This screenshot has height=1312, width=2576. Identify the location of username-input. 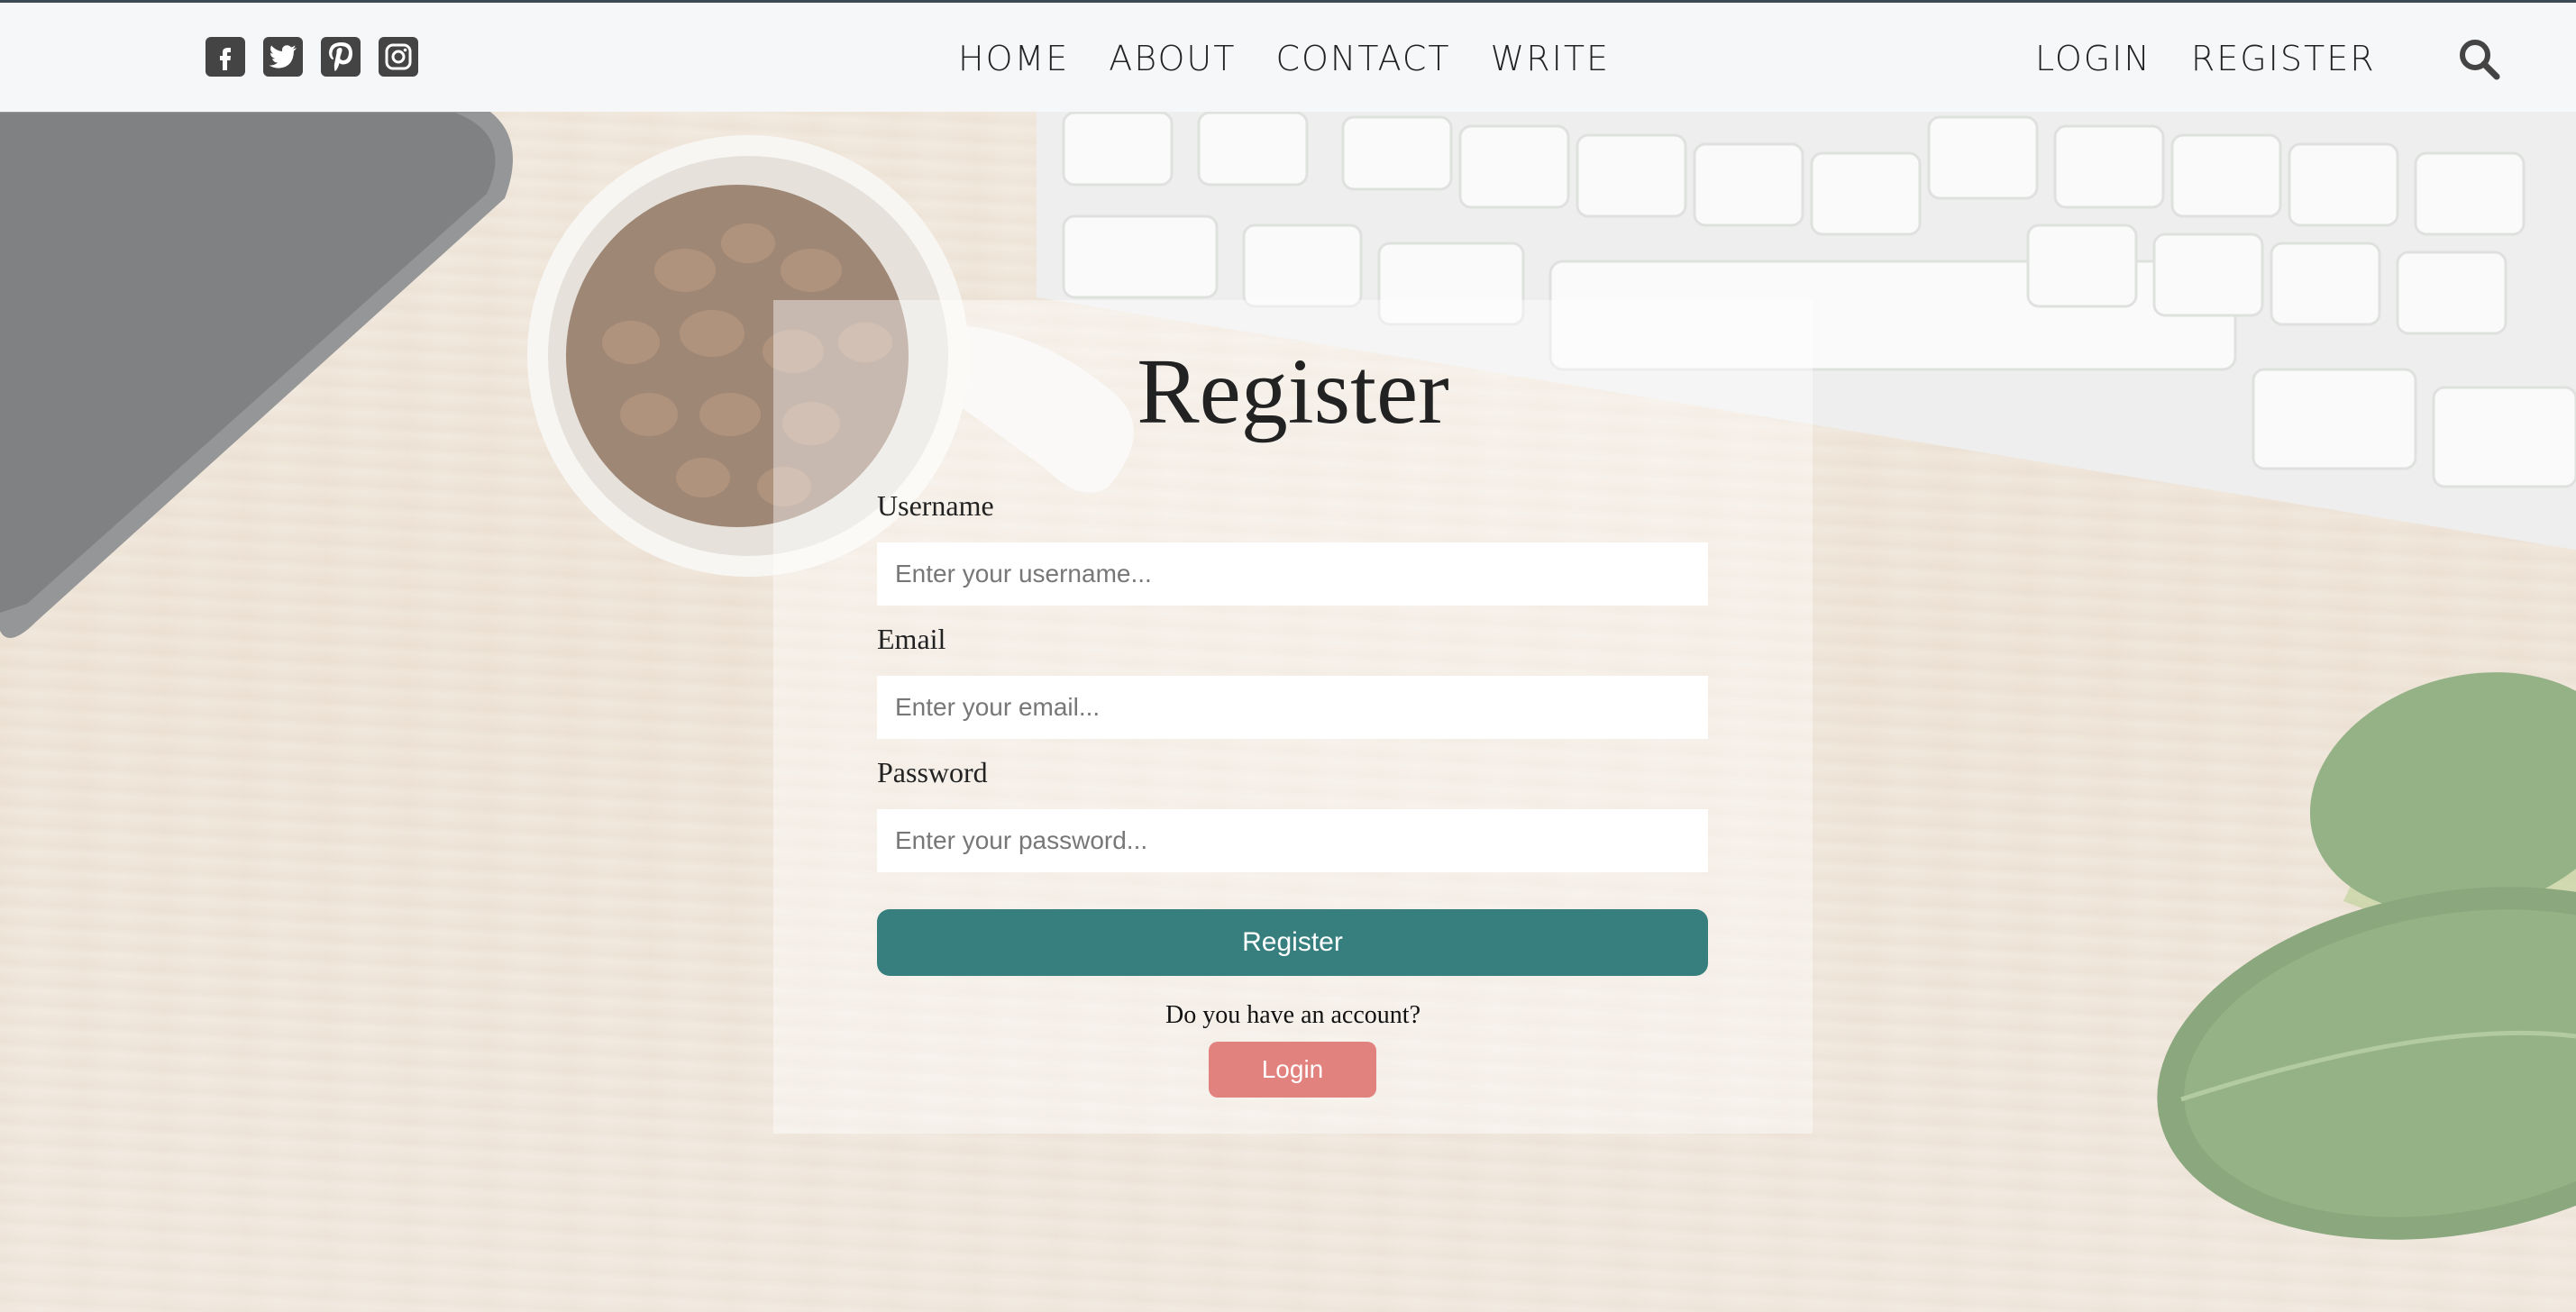
(1292, 574).